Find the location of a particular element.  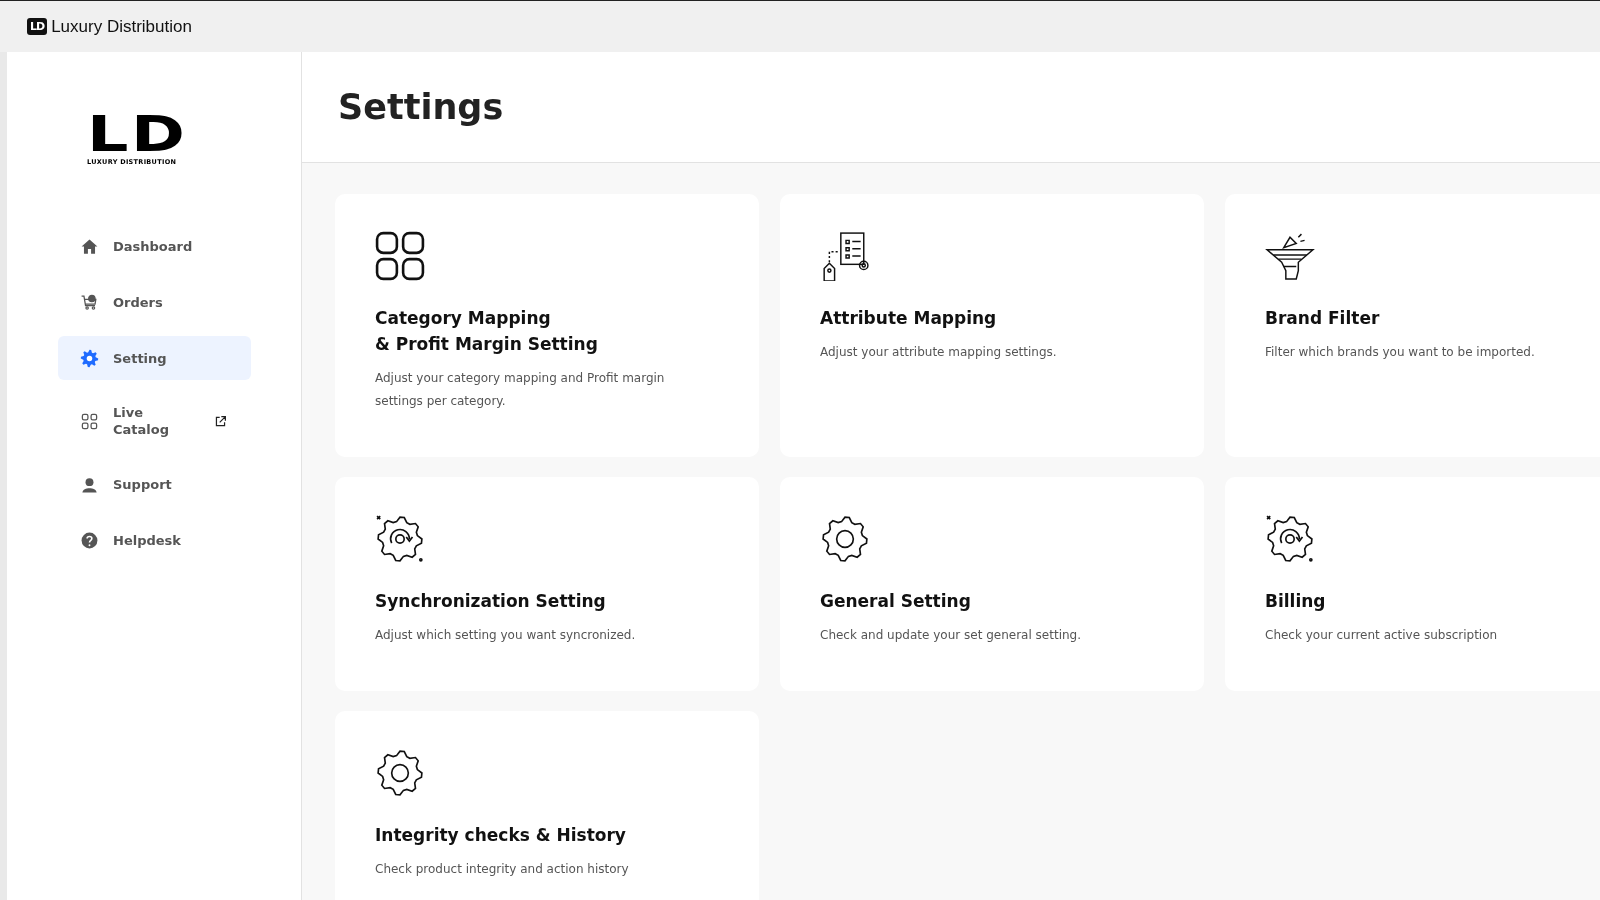

card-description: Adjust which setting you want syncronized. is located at coordinates (506, 635).